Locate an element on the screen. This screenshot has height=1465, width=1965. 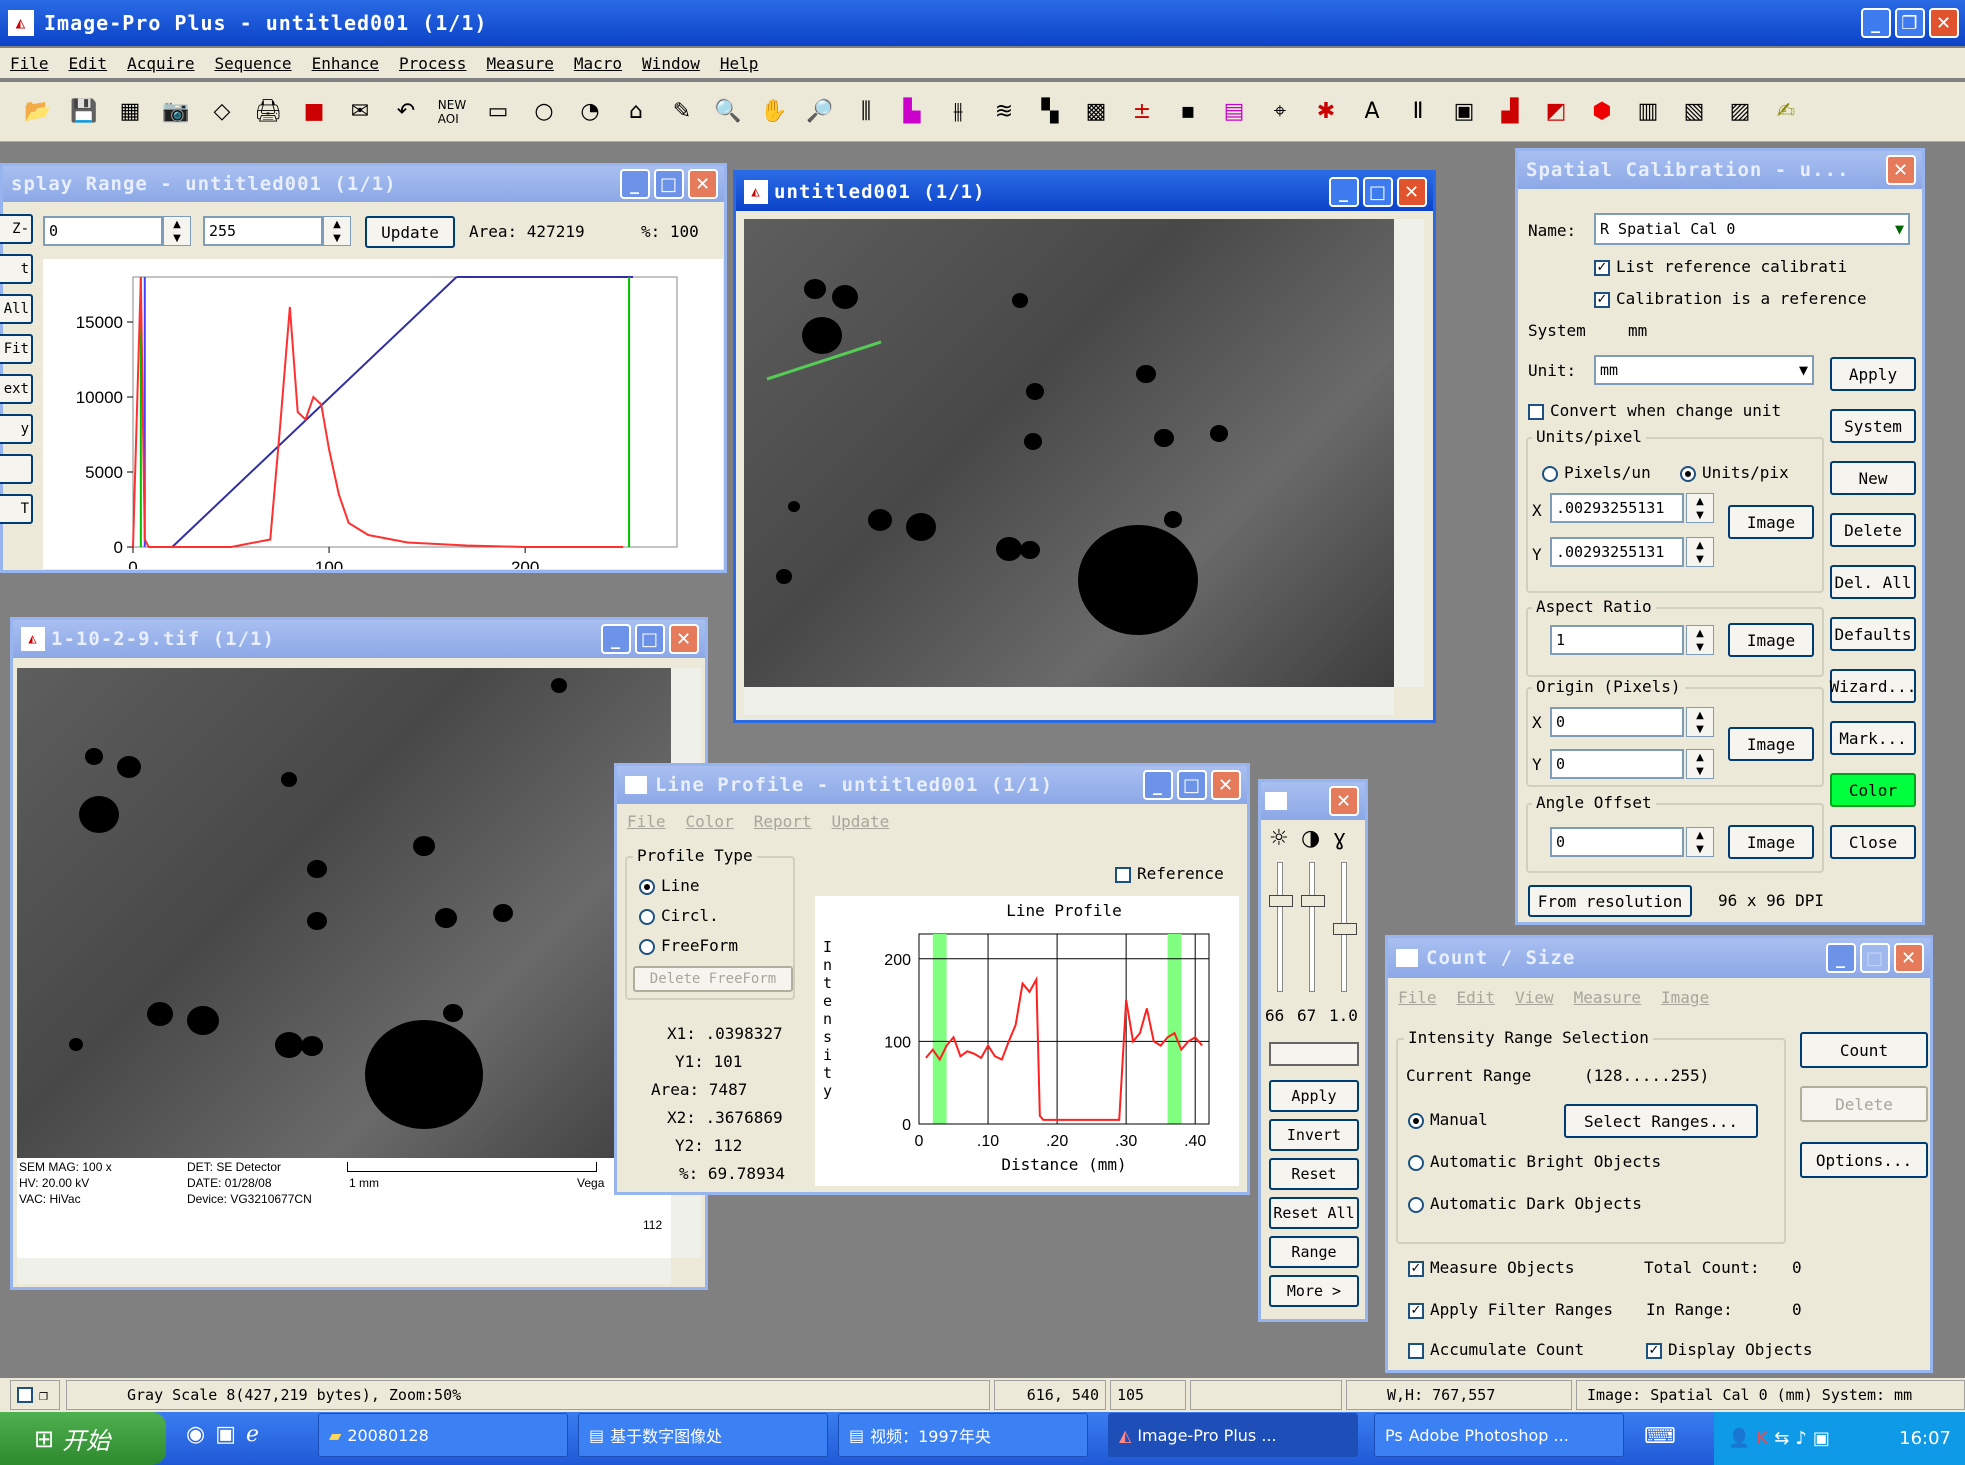
x-units-input: .00293255131 is located at coordinates (1617, 508).